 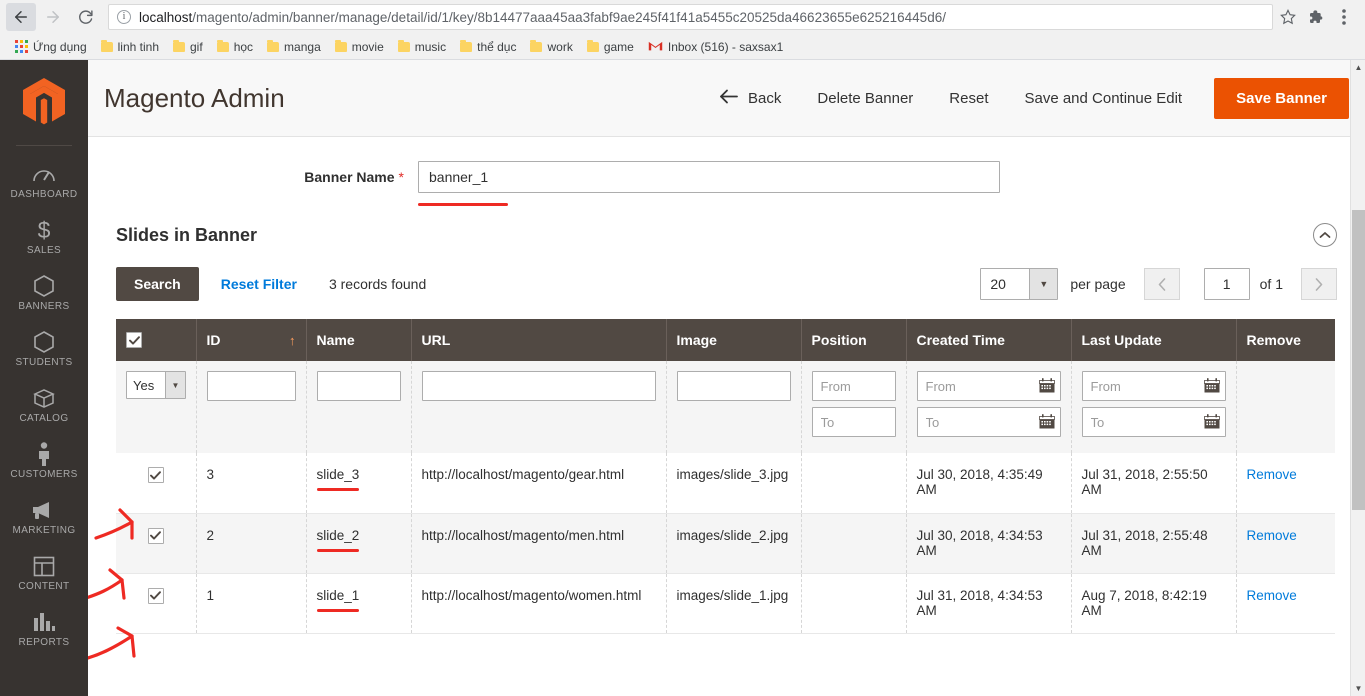 I want to click on bookmark-game: game, so click(x=610, y=47).